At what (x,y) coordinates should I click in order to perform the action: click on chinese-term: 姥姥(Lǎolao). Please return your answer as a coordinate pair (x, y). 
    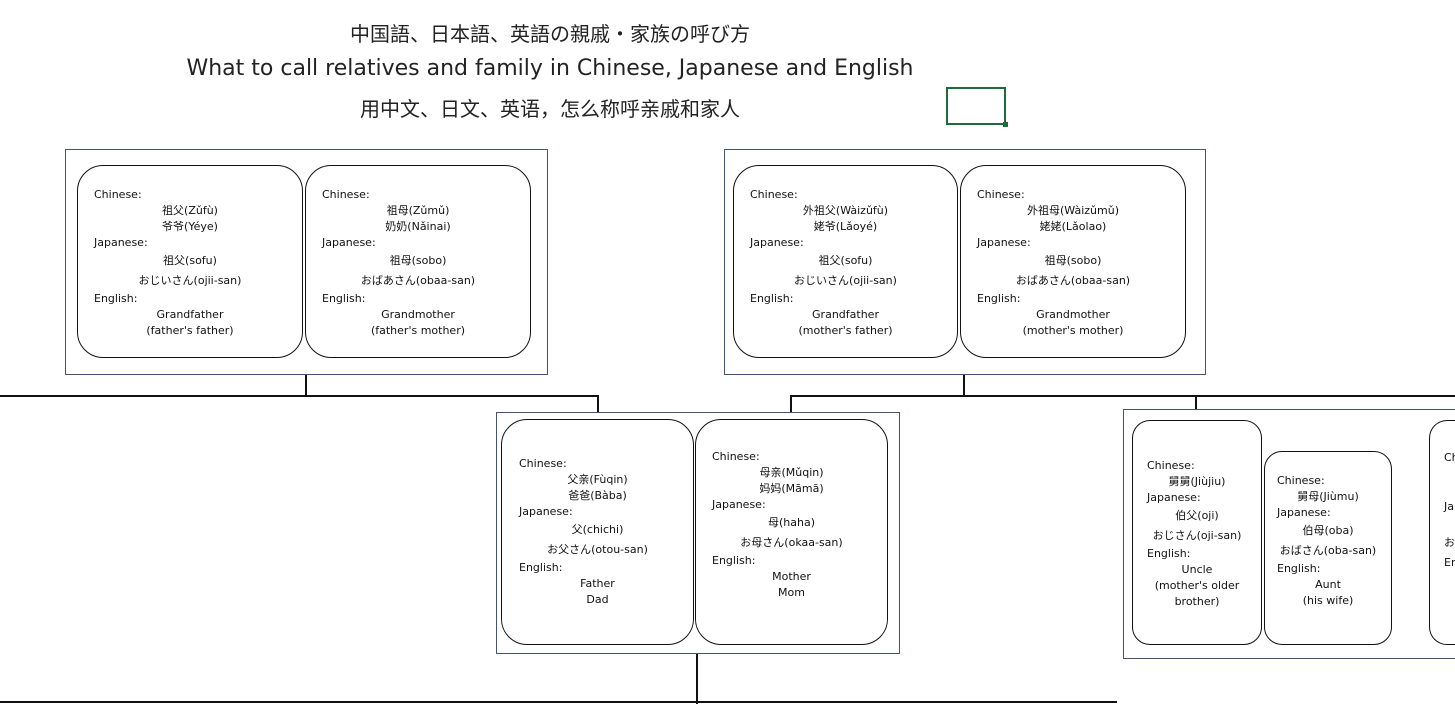
    Looking at the image, I should click on (1073, 226).